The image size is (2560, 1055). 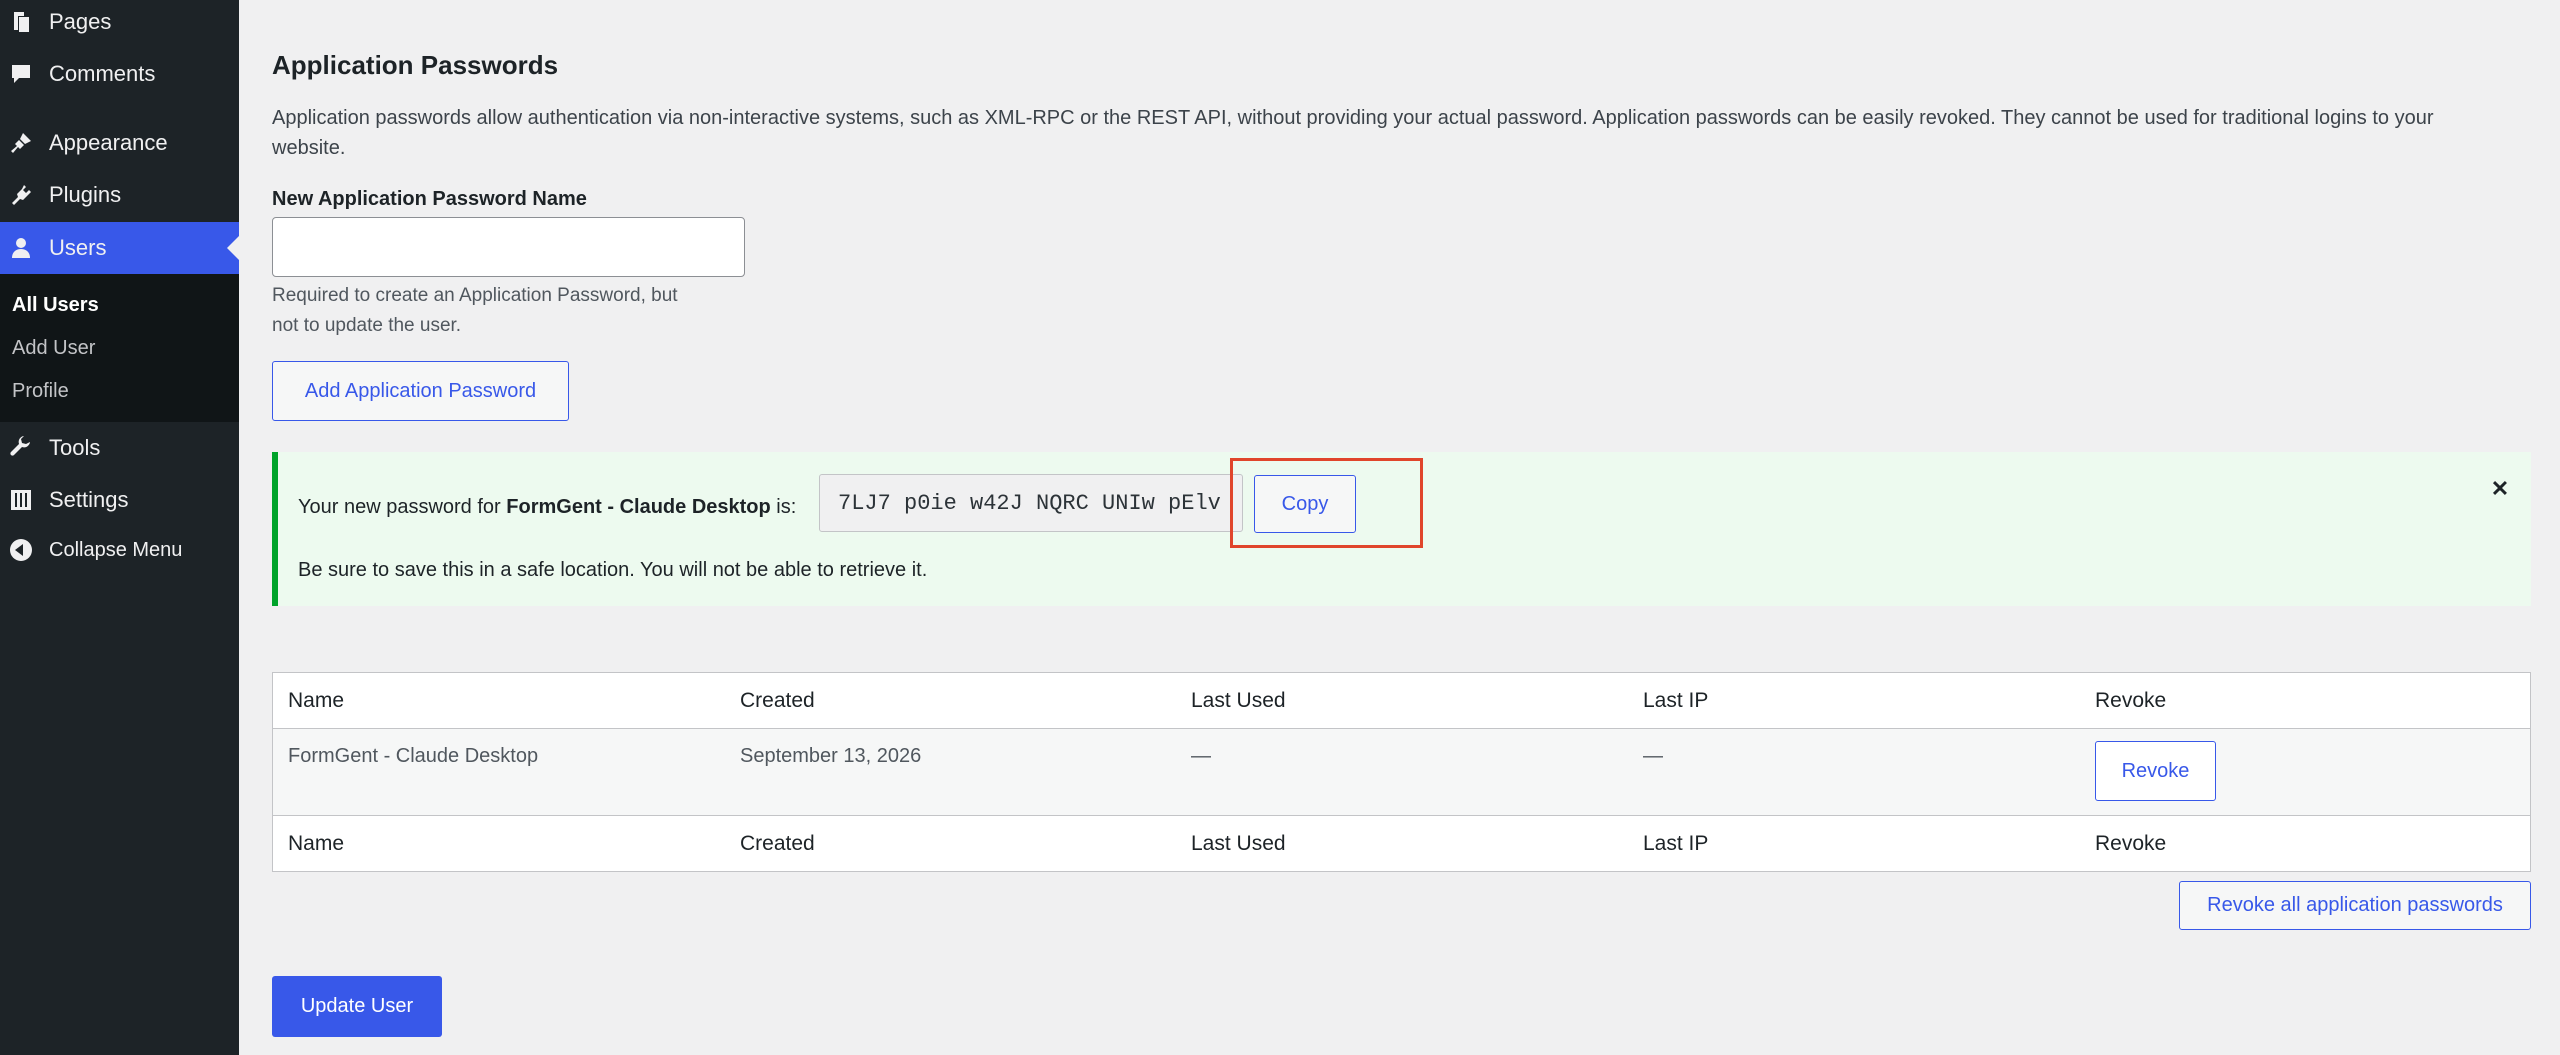 I want to click on appearance-icon, so click(x=21, y=143).